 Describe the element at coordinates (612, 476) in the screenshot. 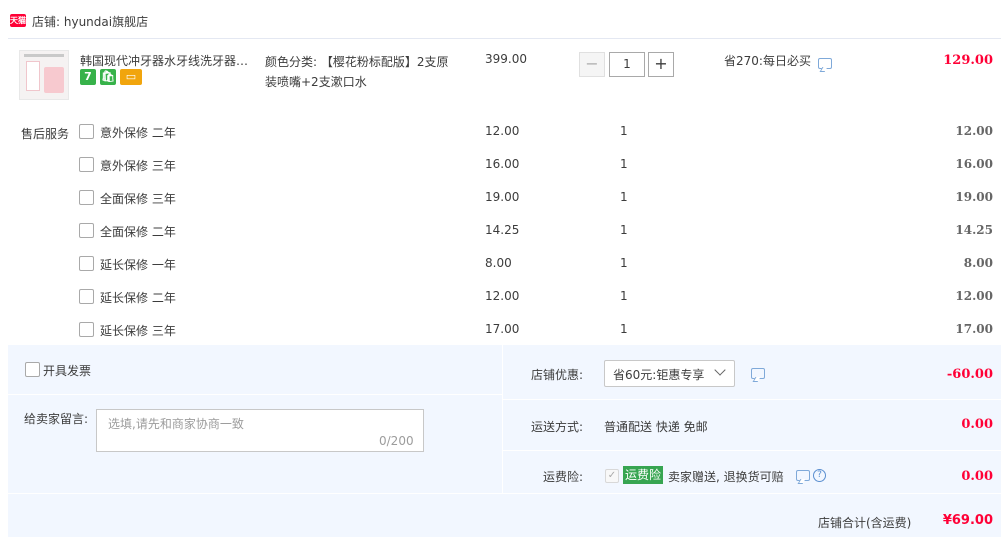

I see `insurance-checkbox: ✓` at that location.